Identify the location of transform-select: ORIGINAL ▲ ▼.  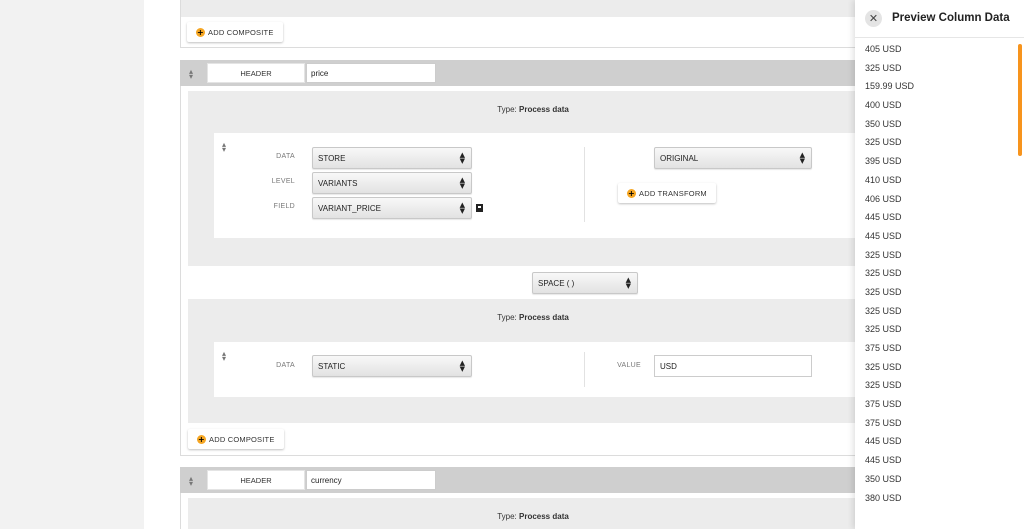
(733, 158).